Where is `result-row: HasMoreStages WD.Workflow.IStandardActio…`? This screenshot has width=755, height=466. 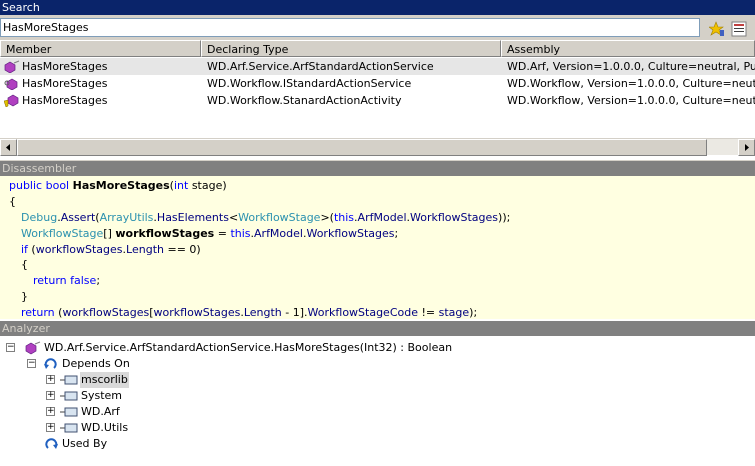 result-row: HasMoreStages WD.Workflow.IStandardActio… is located at coordinates (377, 83).